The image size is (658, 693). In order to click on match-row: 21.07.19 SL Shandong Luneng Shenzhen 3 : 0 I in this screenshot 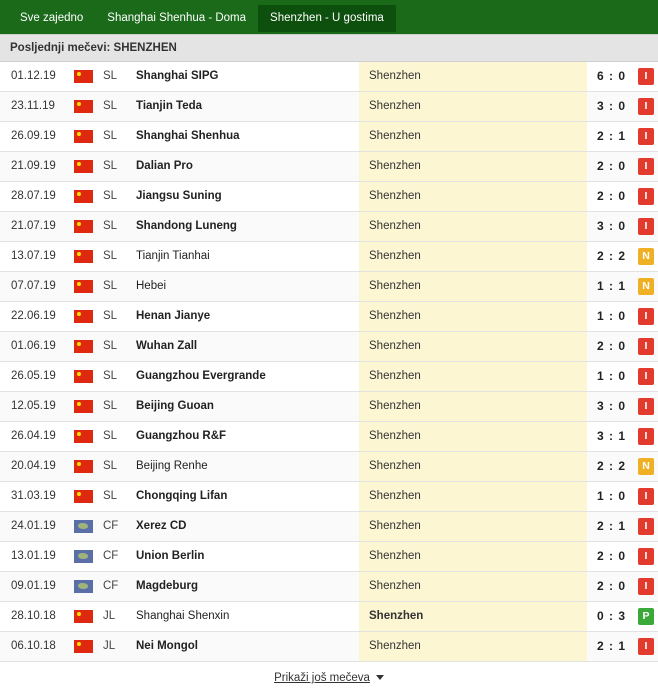, I will do `click(329, 227)`.